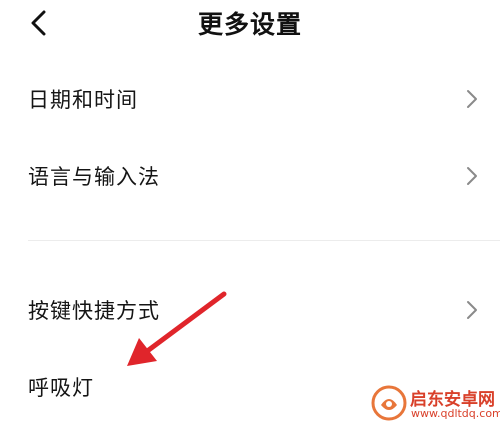 The height and width of the screenshot is (424, 500). I want to click on settings-item-label: 呼吸灯, so click(61, 388).